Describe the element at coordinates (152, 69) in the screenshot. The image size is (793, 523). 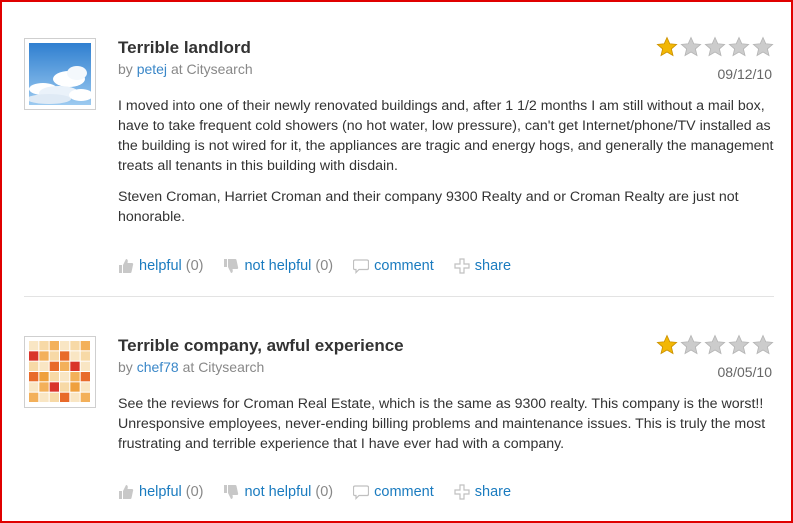
I see `reviewer-link: petej` at that location.